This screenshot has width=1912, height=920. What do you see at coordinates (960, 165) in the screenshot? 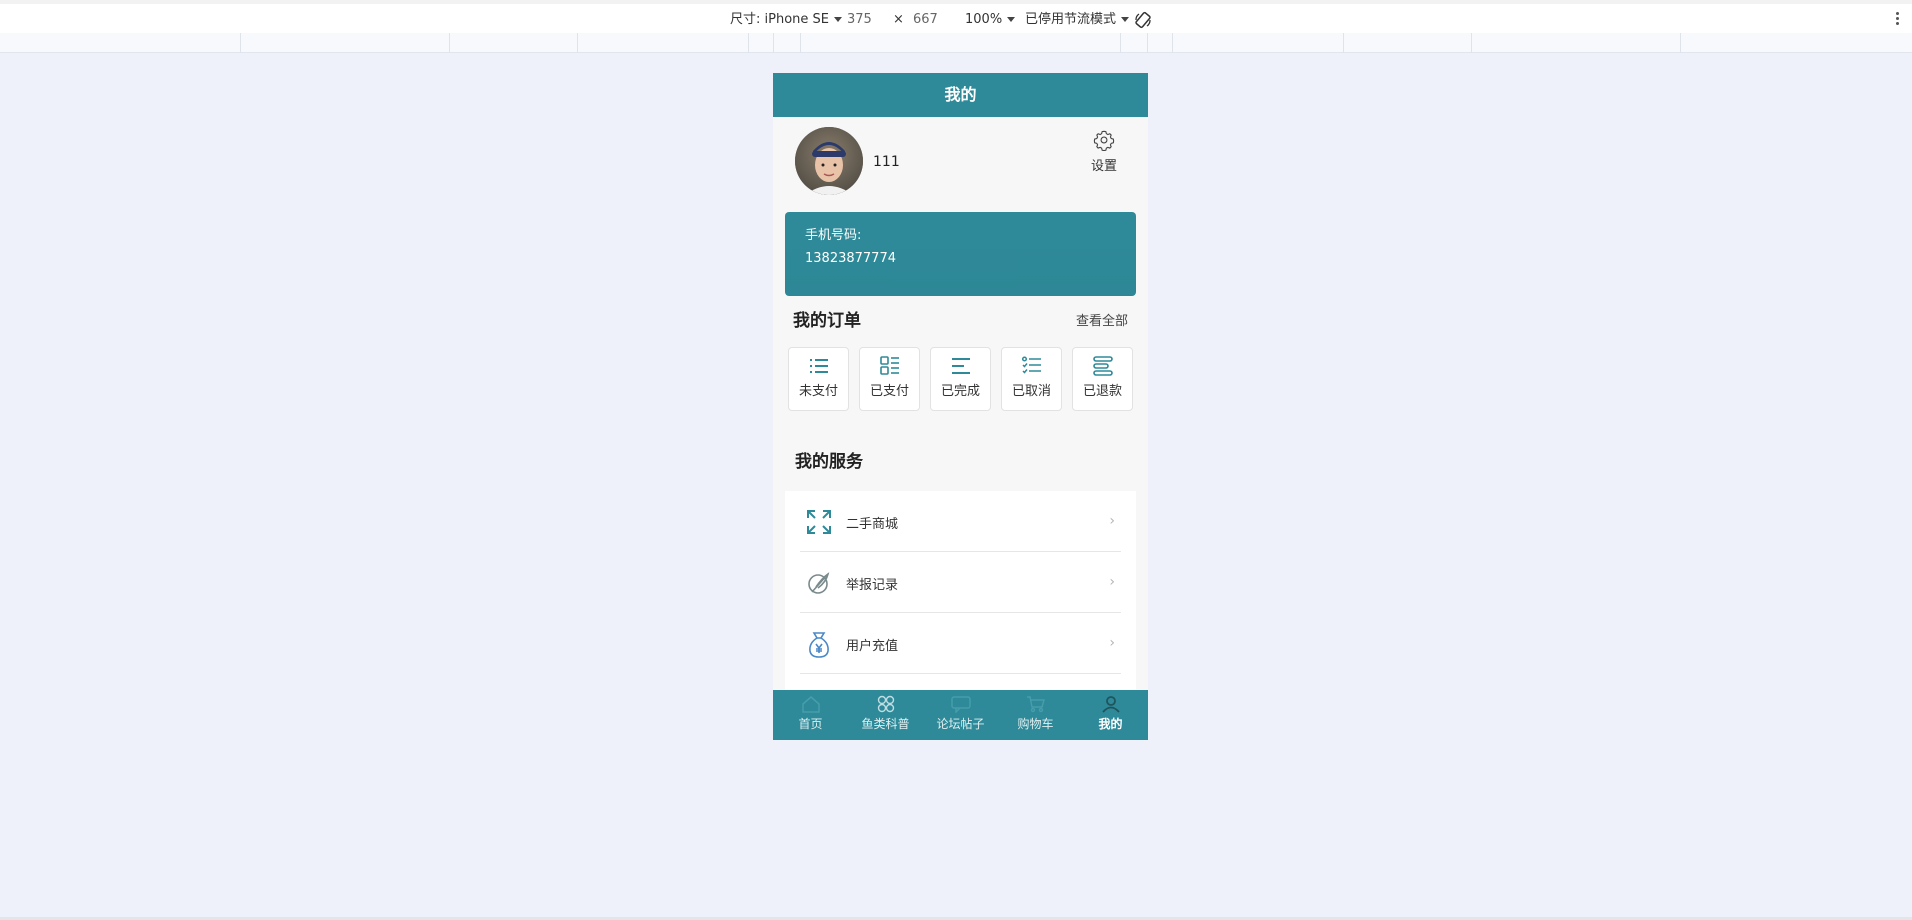
I see `profile-section: 111 设置` at bounding box center [960, 165].